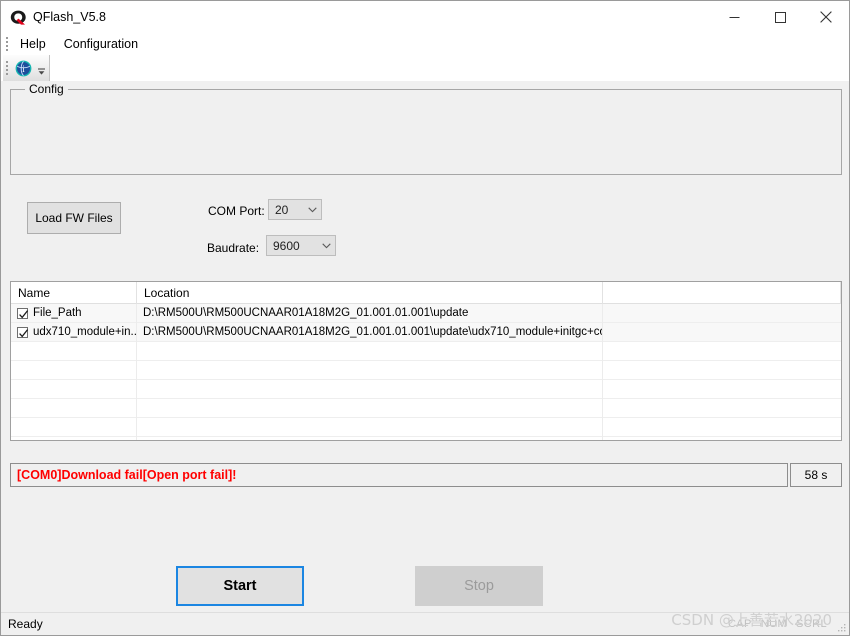  I want to click on minimize-button, so click(734, 17).